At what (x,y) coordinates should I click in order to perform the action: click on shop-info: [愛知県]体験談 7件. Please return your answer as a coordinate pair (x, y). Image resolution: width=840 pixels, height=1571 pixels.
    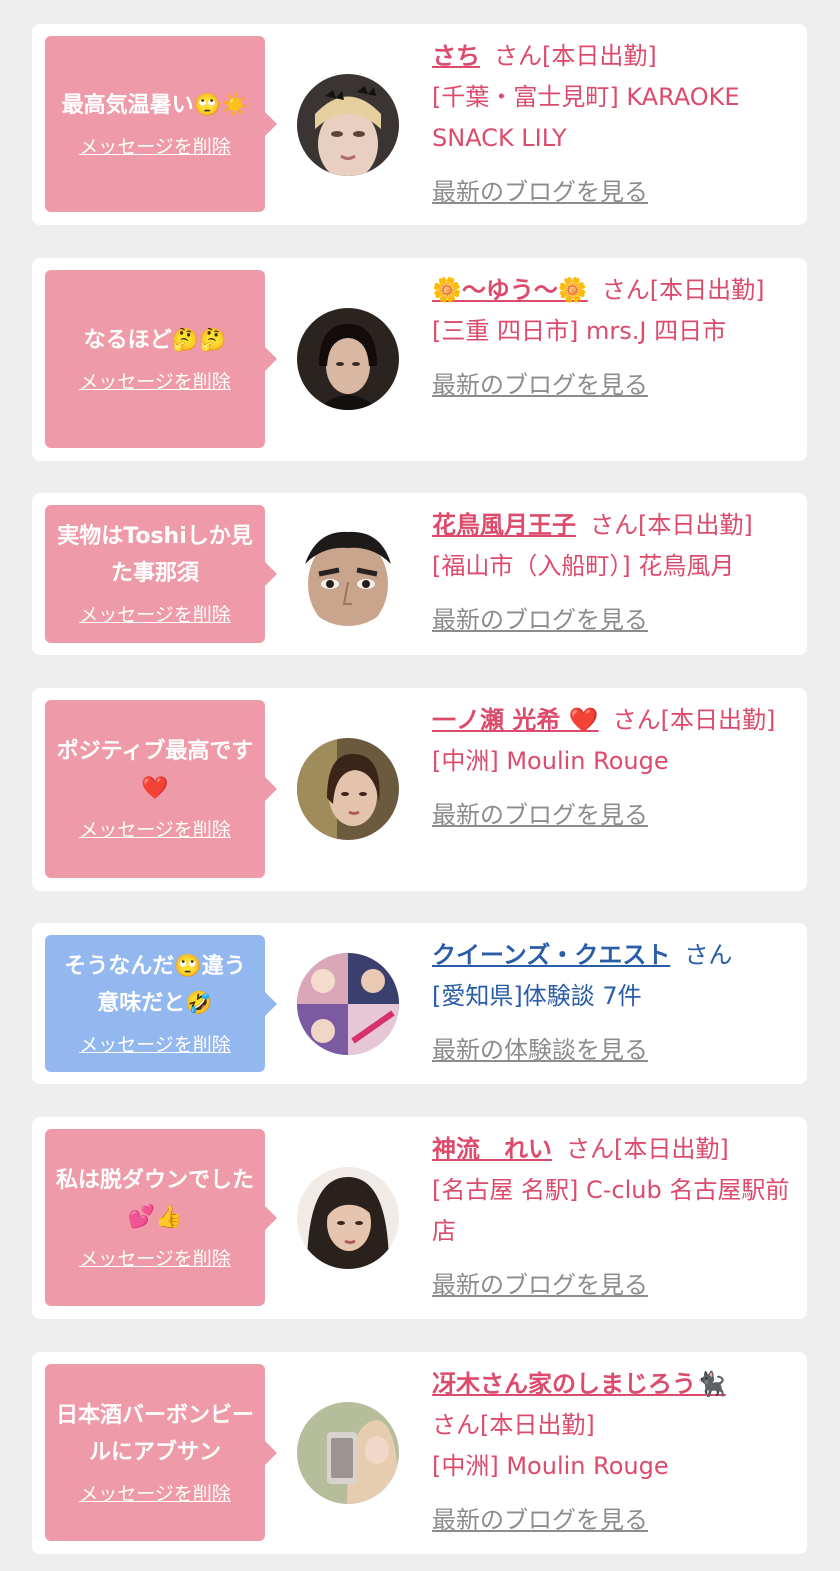
    Looking at the image, I should click on (537, 996).